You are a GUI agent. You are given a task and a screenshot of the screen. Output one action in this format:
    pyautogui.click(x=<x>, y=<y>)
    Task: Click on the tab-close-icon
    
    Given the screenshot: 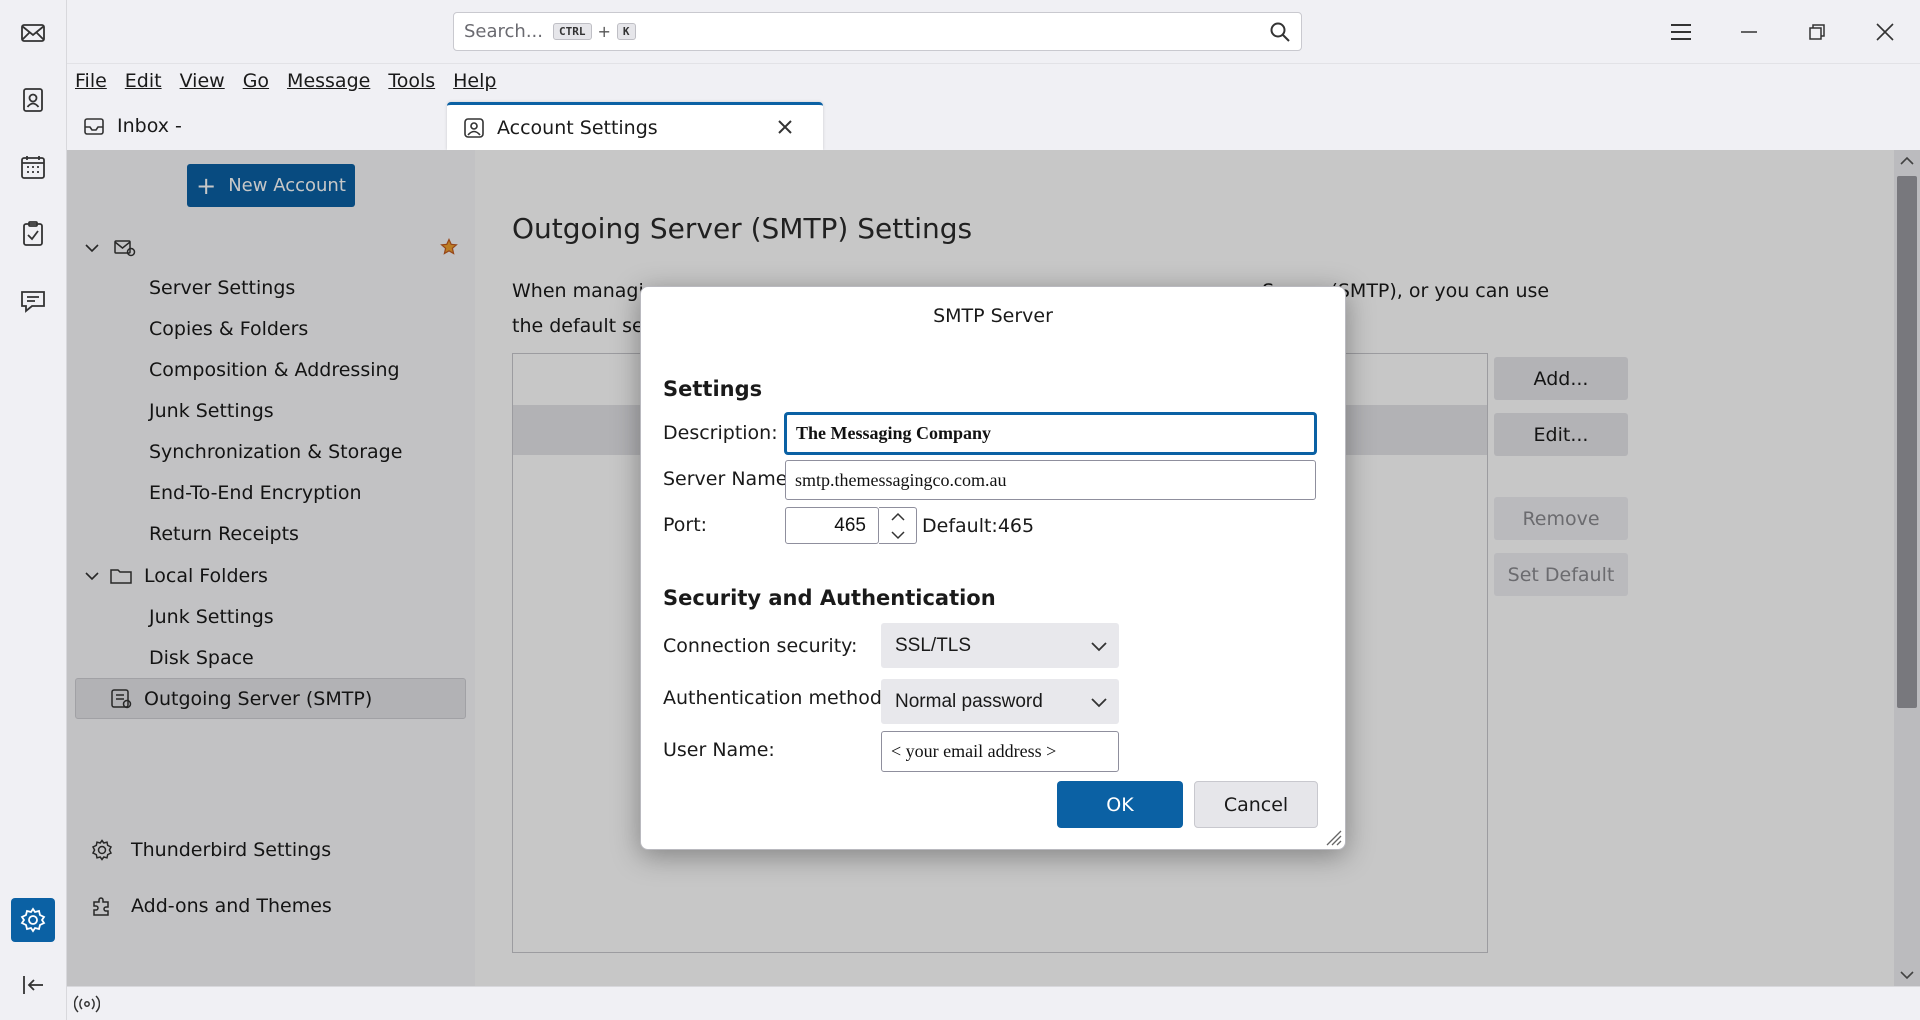 What is the action you would take?
    pyautogui.click(x=785, y=127)
    